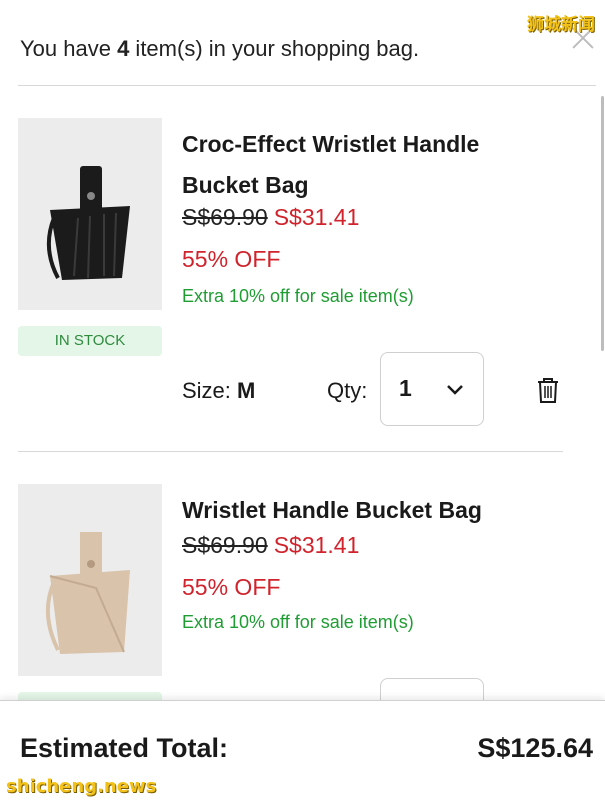  What do you see at coordinates (535, 748) in the screenshot?
I see `total-value: S$125.64` at bounding box center [535, 748].